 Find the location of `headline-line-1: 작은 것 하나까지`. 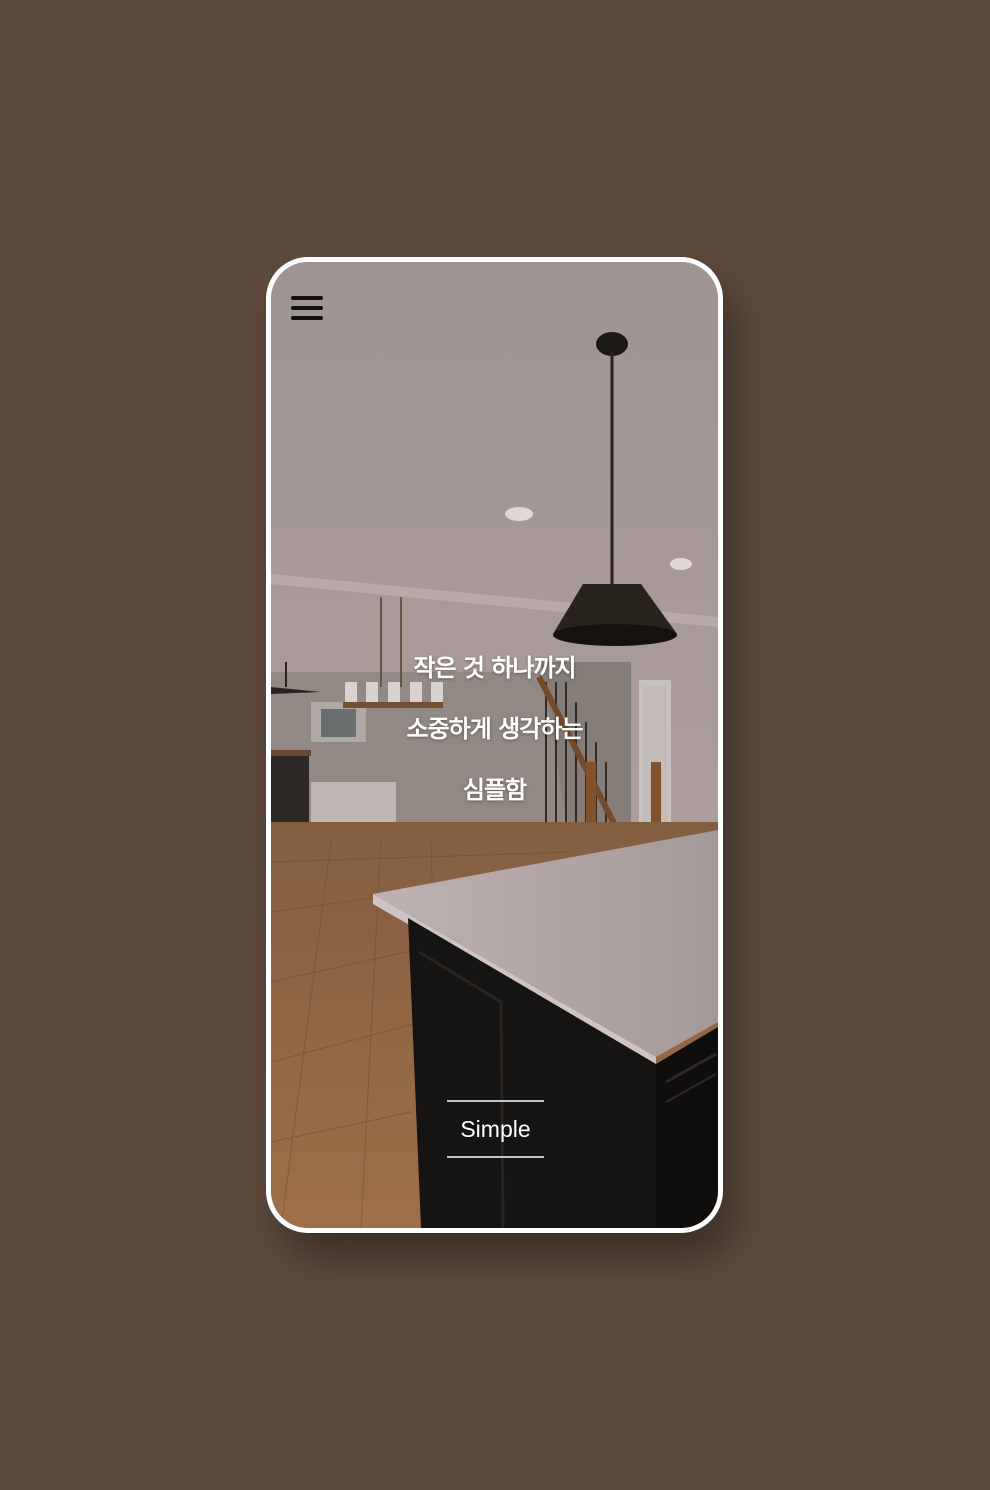

headline-line-1: 작은 것 하나까지 is located at coordinates (494, 668).